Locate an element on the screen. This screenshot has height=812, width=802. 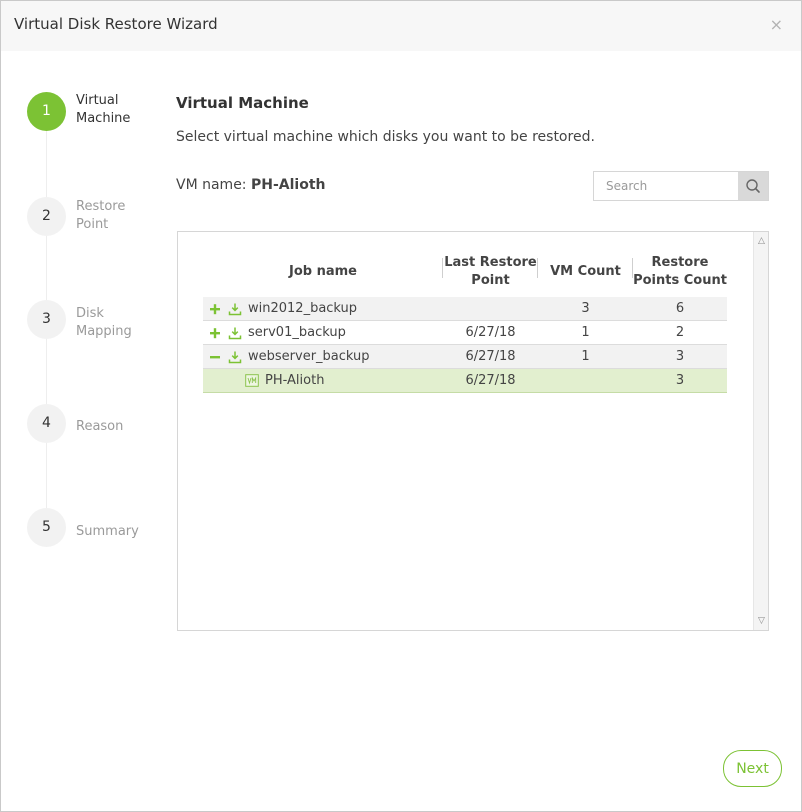
step-number: 1 is located at coordinates (46, 111).